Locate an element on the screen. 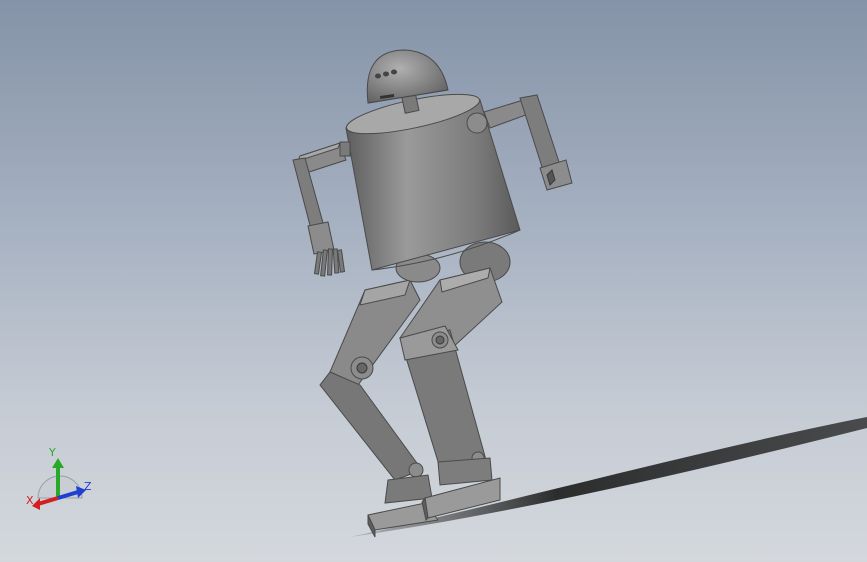 This screenshot has width=867, height=562. axis-triad: Y X Z is located at coordinates (59, 478).